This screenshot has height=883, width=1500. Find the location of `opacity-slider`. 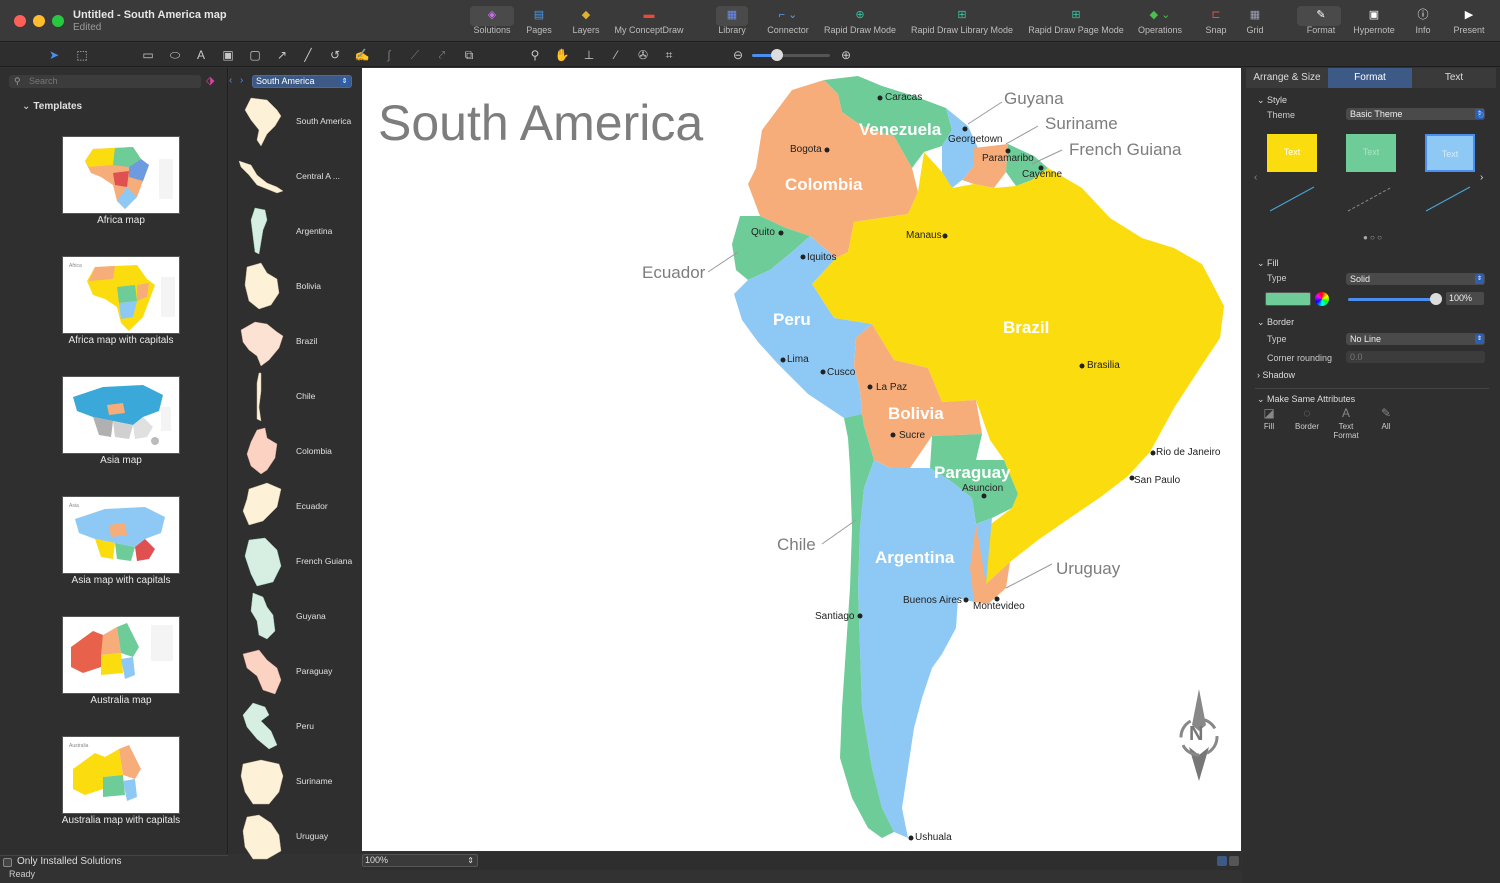

opacity-slider is located at coordinates (1393, 299).